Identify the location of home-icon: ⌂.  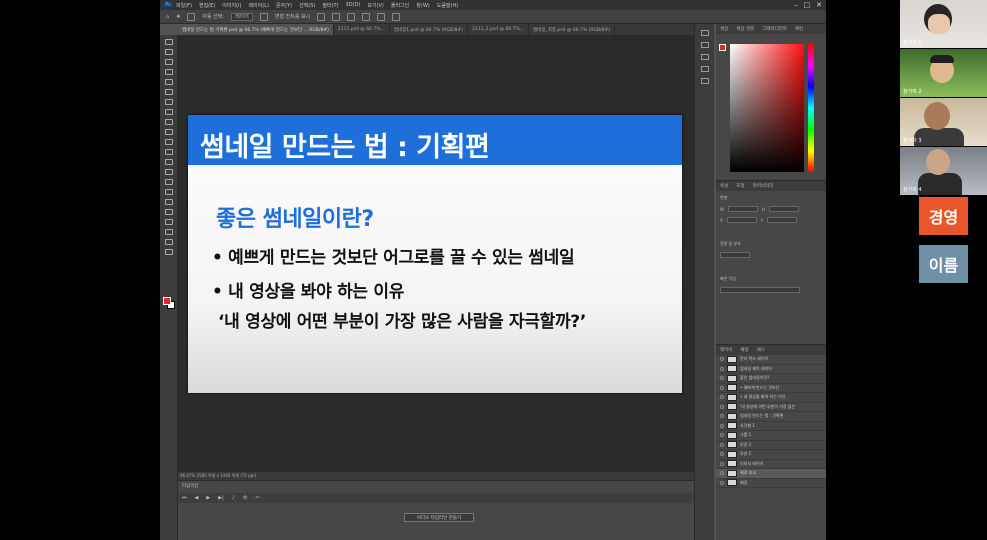
(167, 17).